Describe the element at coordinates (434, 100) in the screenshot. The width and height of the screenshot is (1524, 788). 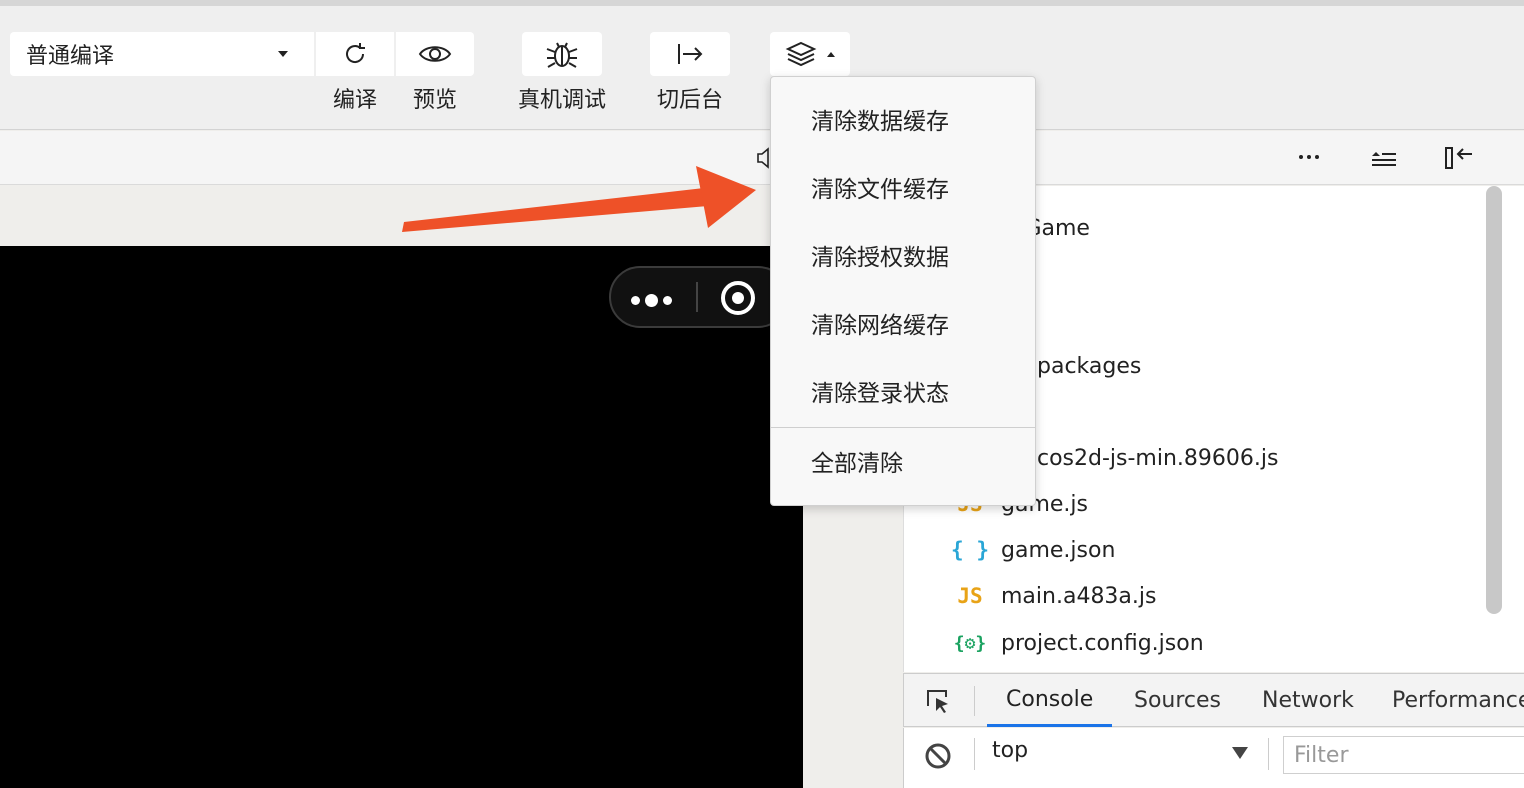
I see `preview-label: 预览` at that location.